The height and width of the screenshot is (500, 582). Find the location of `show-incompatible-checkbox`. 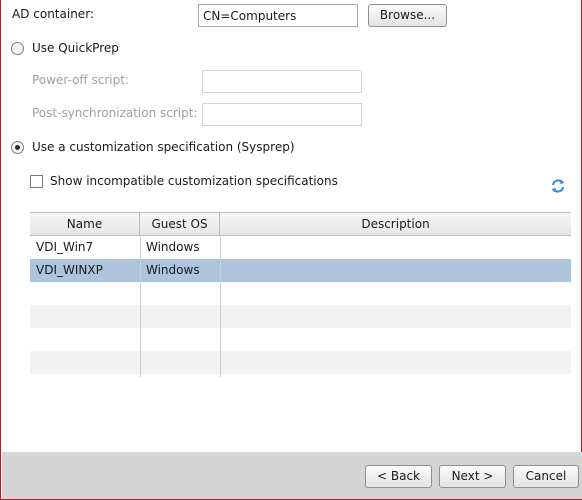

show-incompatible-checkbox is located at coordinates (36, 181).